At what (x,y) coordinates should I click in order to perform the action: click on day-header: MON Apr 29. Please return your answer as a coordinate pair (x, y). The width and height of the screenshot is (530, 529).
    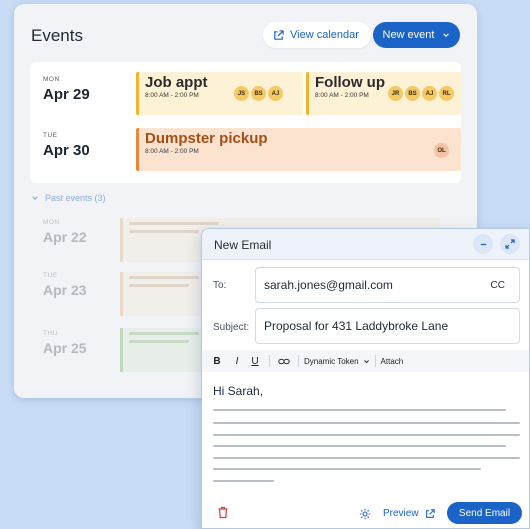
    Looking at the image, I should click on (66, 89).